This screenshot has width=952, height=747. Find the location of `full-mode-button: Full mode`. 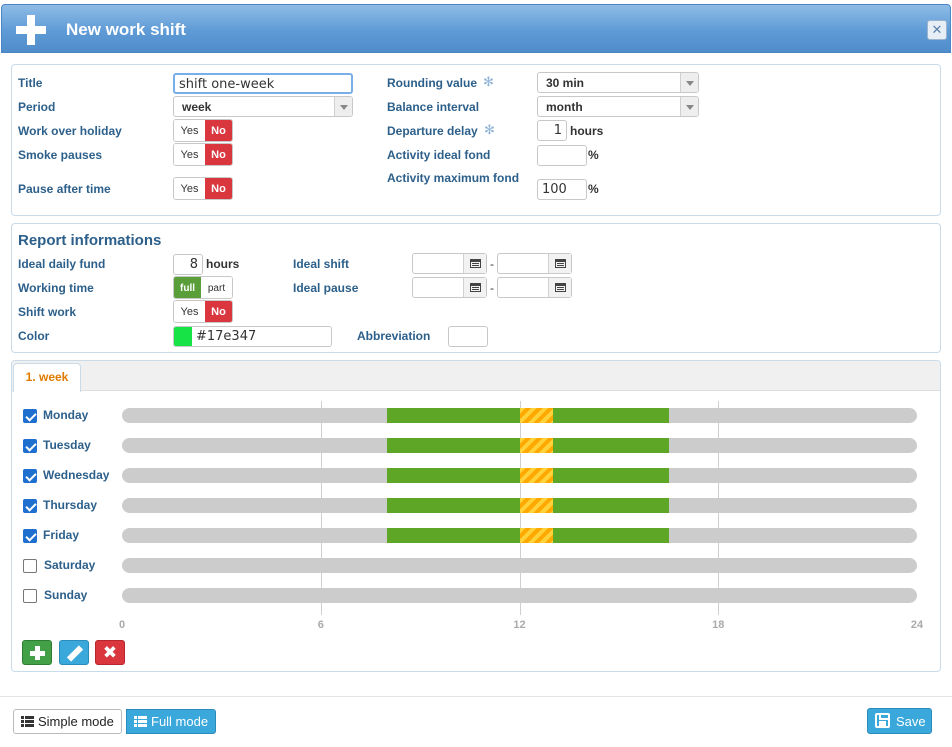

full-mode-button: Full mode is located at coordinates (171, 721).